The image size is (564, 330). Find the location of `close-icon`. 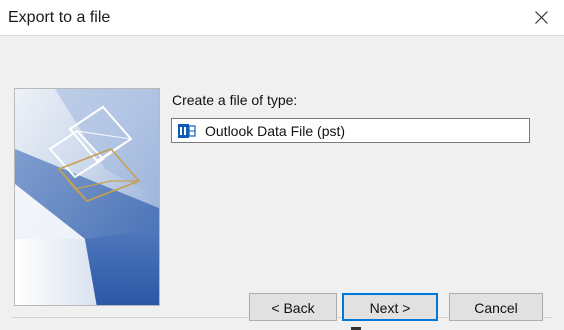

close-icon is located at coordinates (541, 17).